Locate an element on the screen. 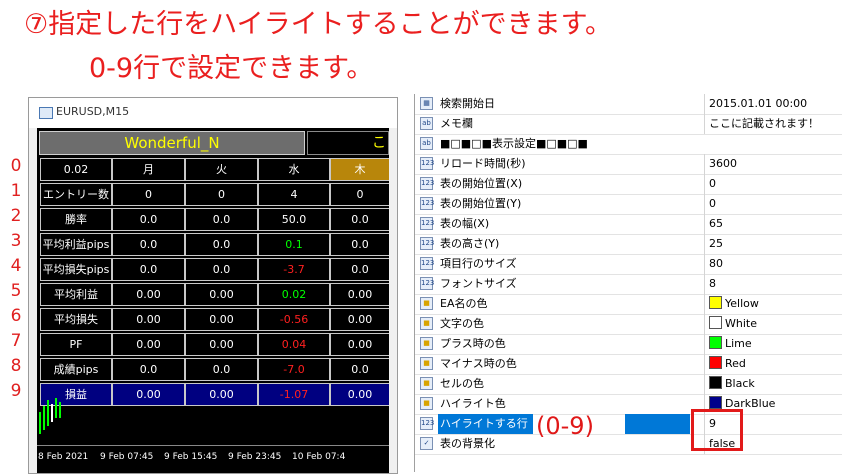  time-tick-label: 9 Feb 07:45 is located at coordinates (127, 457).